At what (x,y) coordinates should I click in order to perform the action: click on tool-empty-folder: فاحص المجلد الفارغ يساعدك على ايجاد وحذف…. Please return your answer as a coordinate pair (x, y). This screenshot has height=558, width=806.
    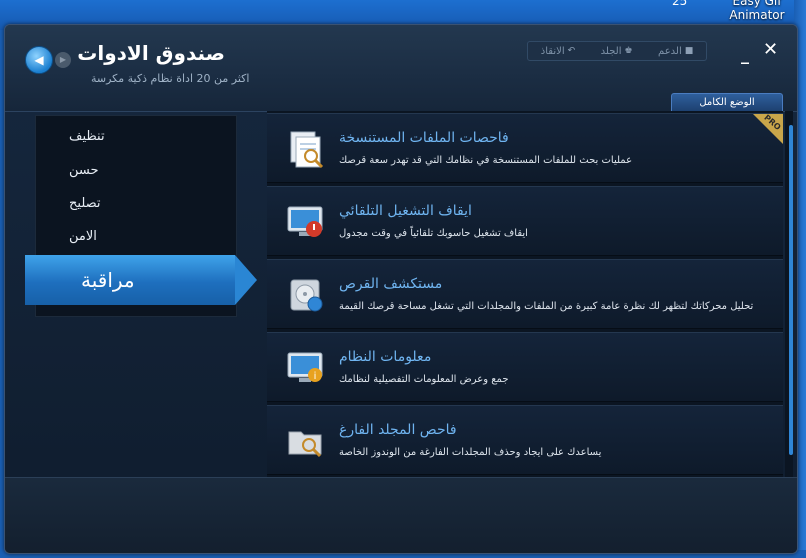
    Looking at the image, I should click on (525, 440).